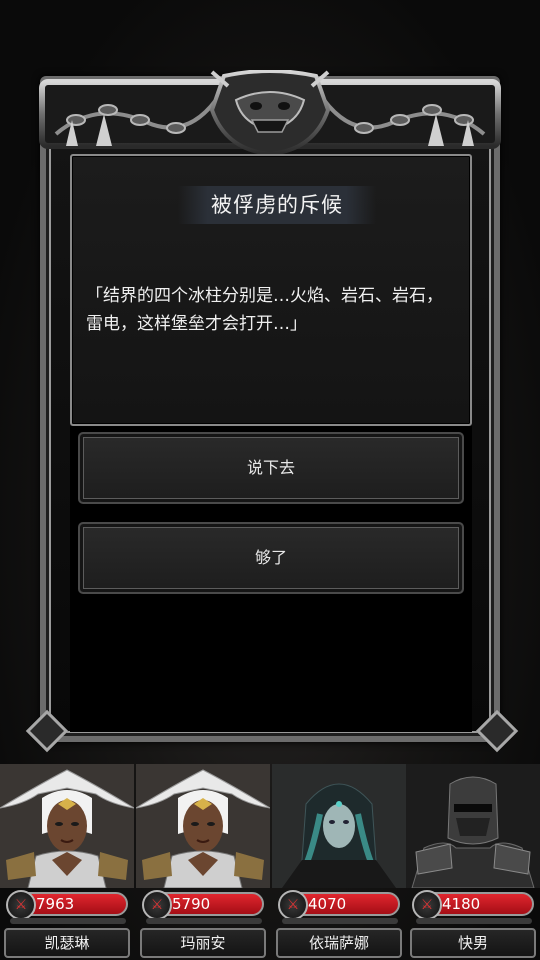 This screenshot has height=960, width=540. I want to click on party-member: ⚔ 4070 依瑞萨娜, so click(339, 862).